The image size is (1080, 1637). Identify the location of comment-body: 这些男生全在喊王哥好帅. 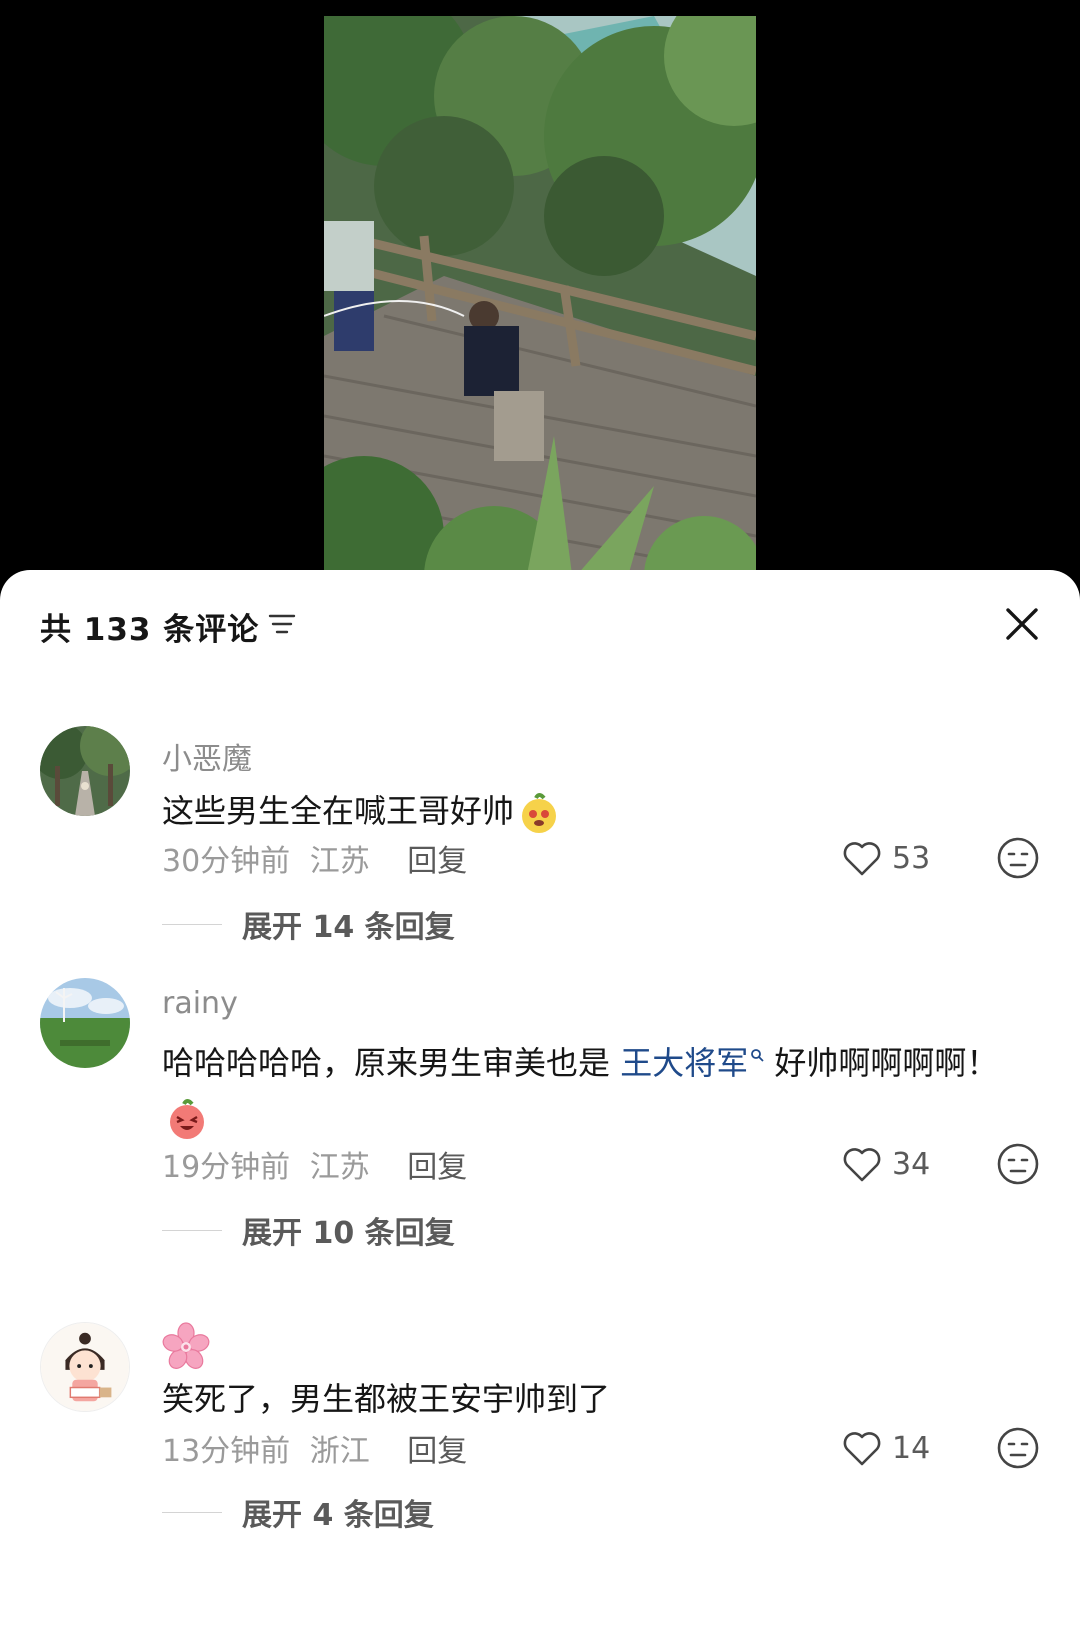
(338, 811).